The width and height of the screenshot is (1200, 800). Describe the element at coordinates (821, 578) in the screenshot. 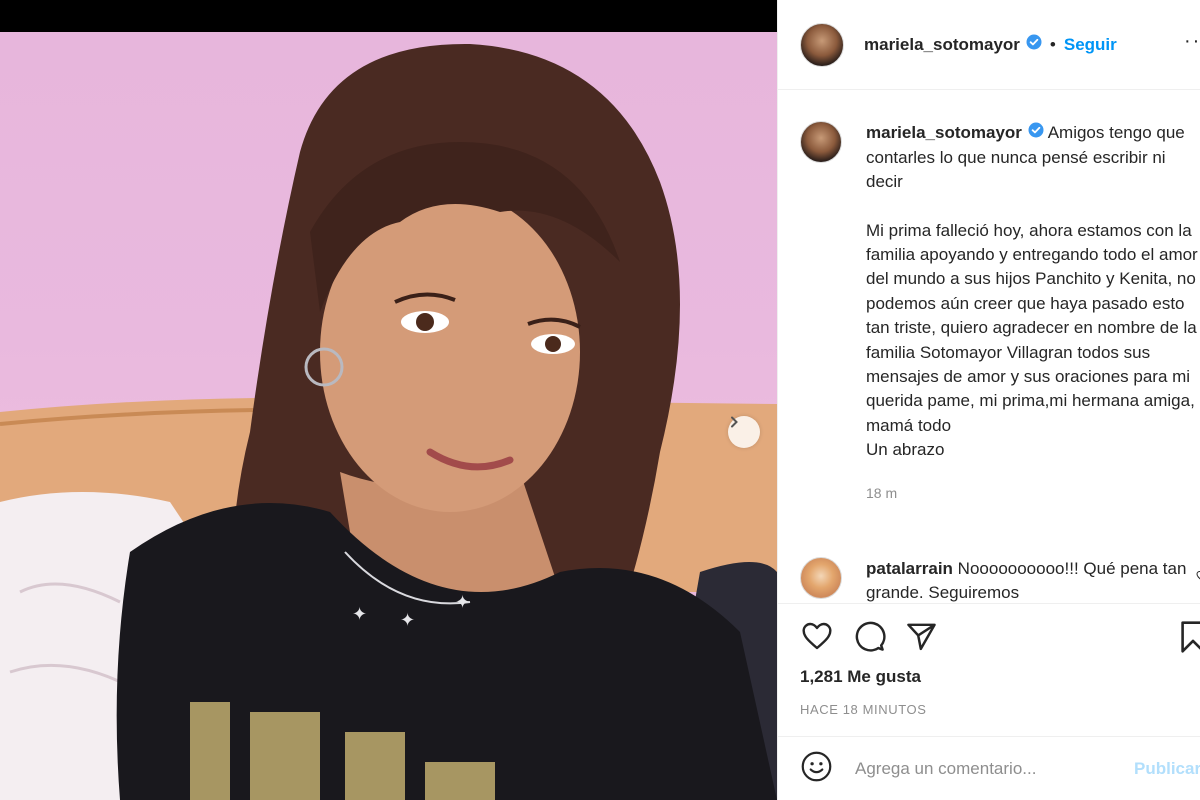

I see `commenter-avatar` at that location.